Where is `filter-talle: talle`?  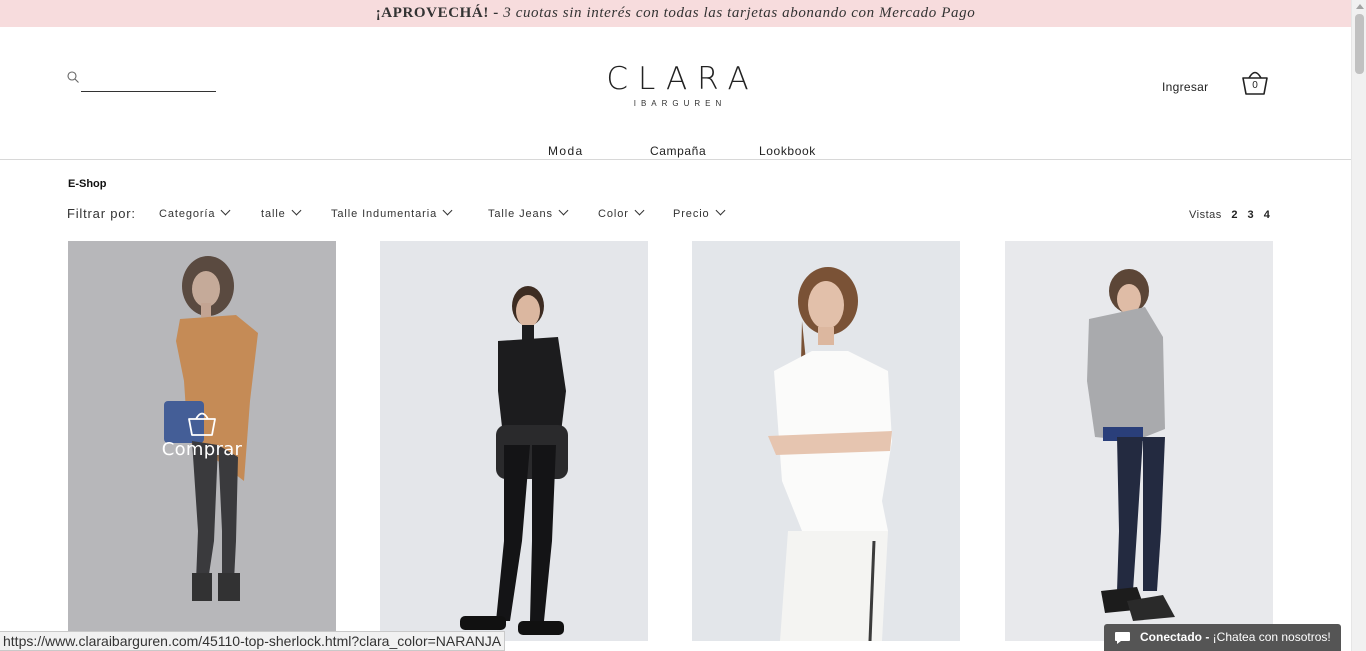
filter-talle: talle is located at coordinates (281, 212).